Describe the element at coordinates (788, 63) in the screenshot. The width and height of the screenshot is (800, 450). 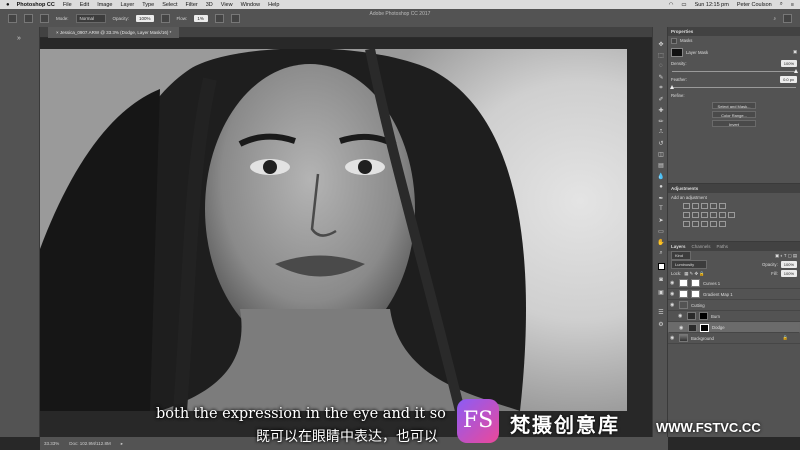
I see `density-field: 100%` at that location.